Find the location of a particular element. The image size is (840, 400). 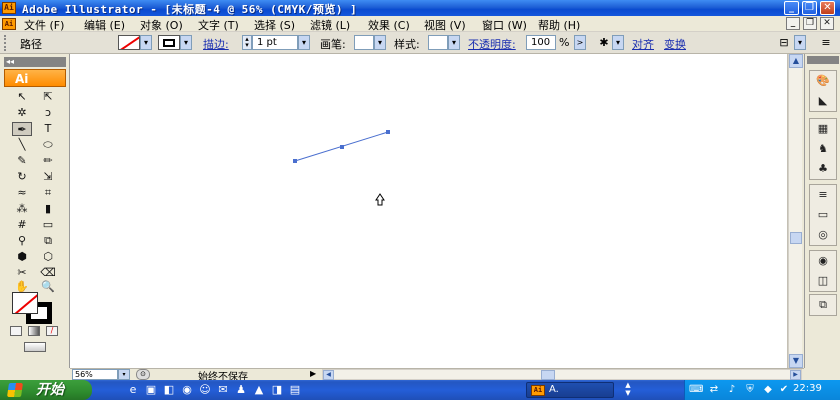

opacity-label: 不透明度: is located at coordinates (492, 44).